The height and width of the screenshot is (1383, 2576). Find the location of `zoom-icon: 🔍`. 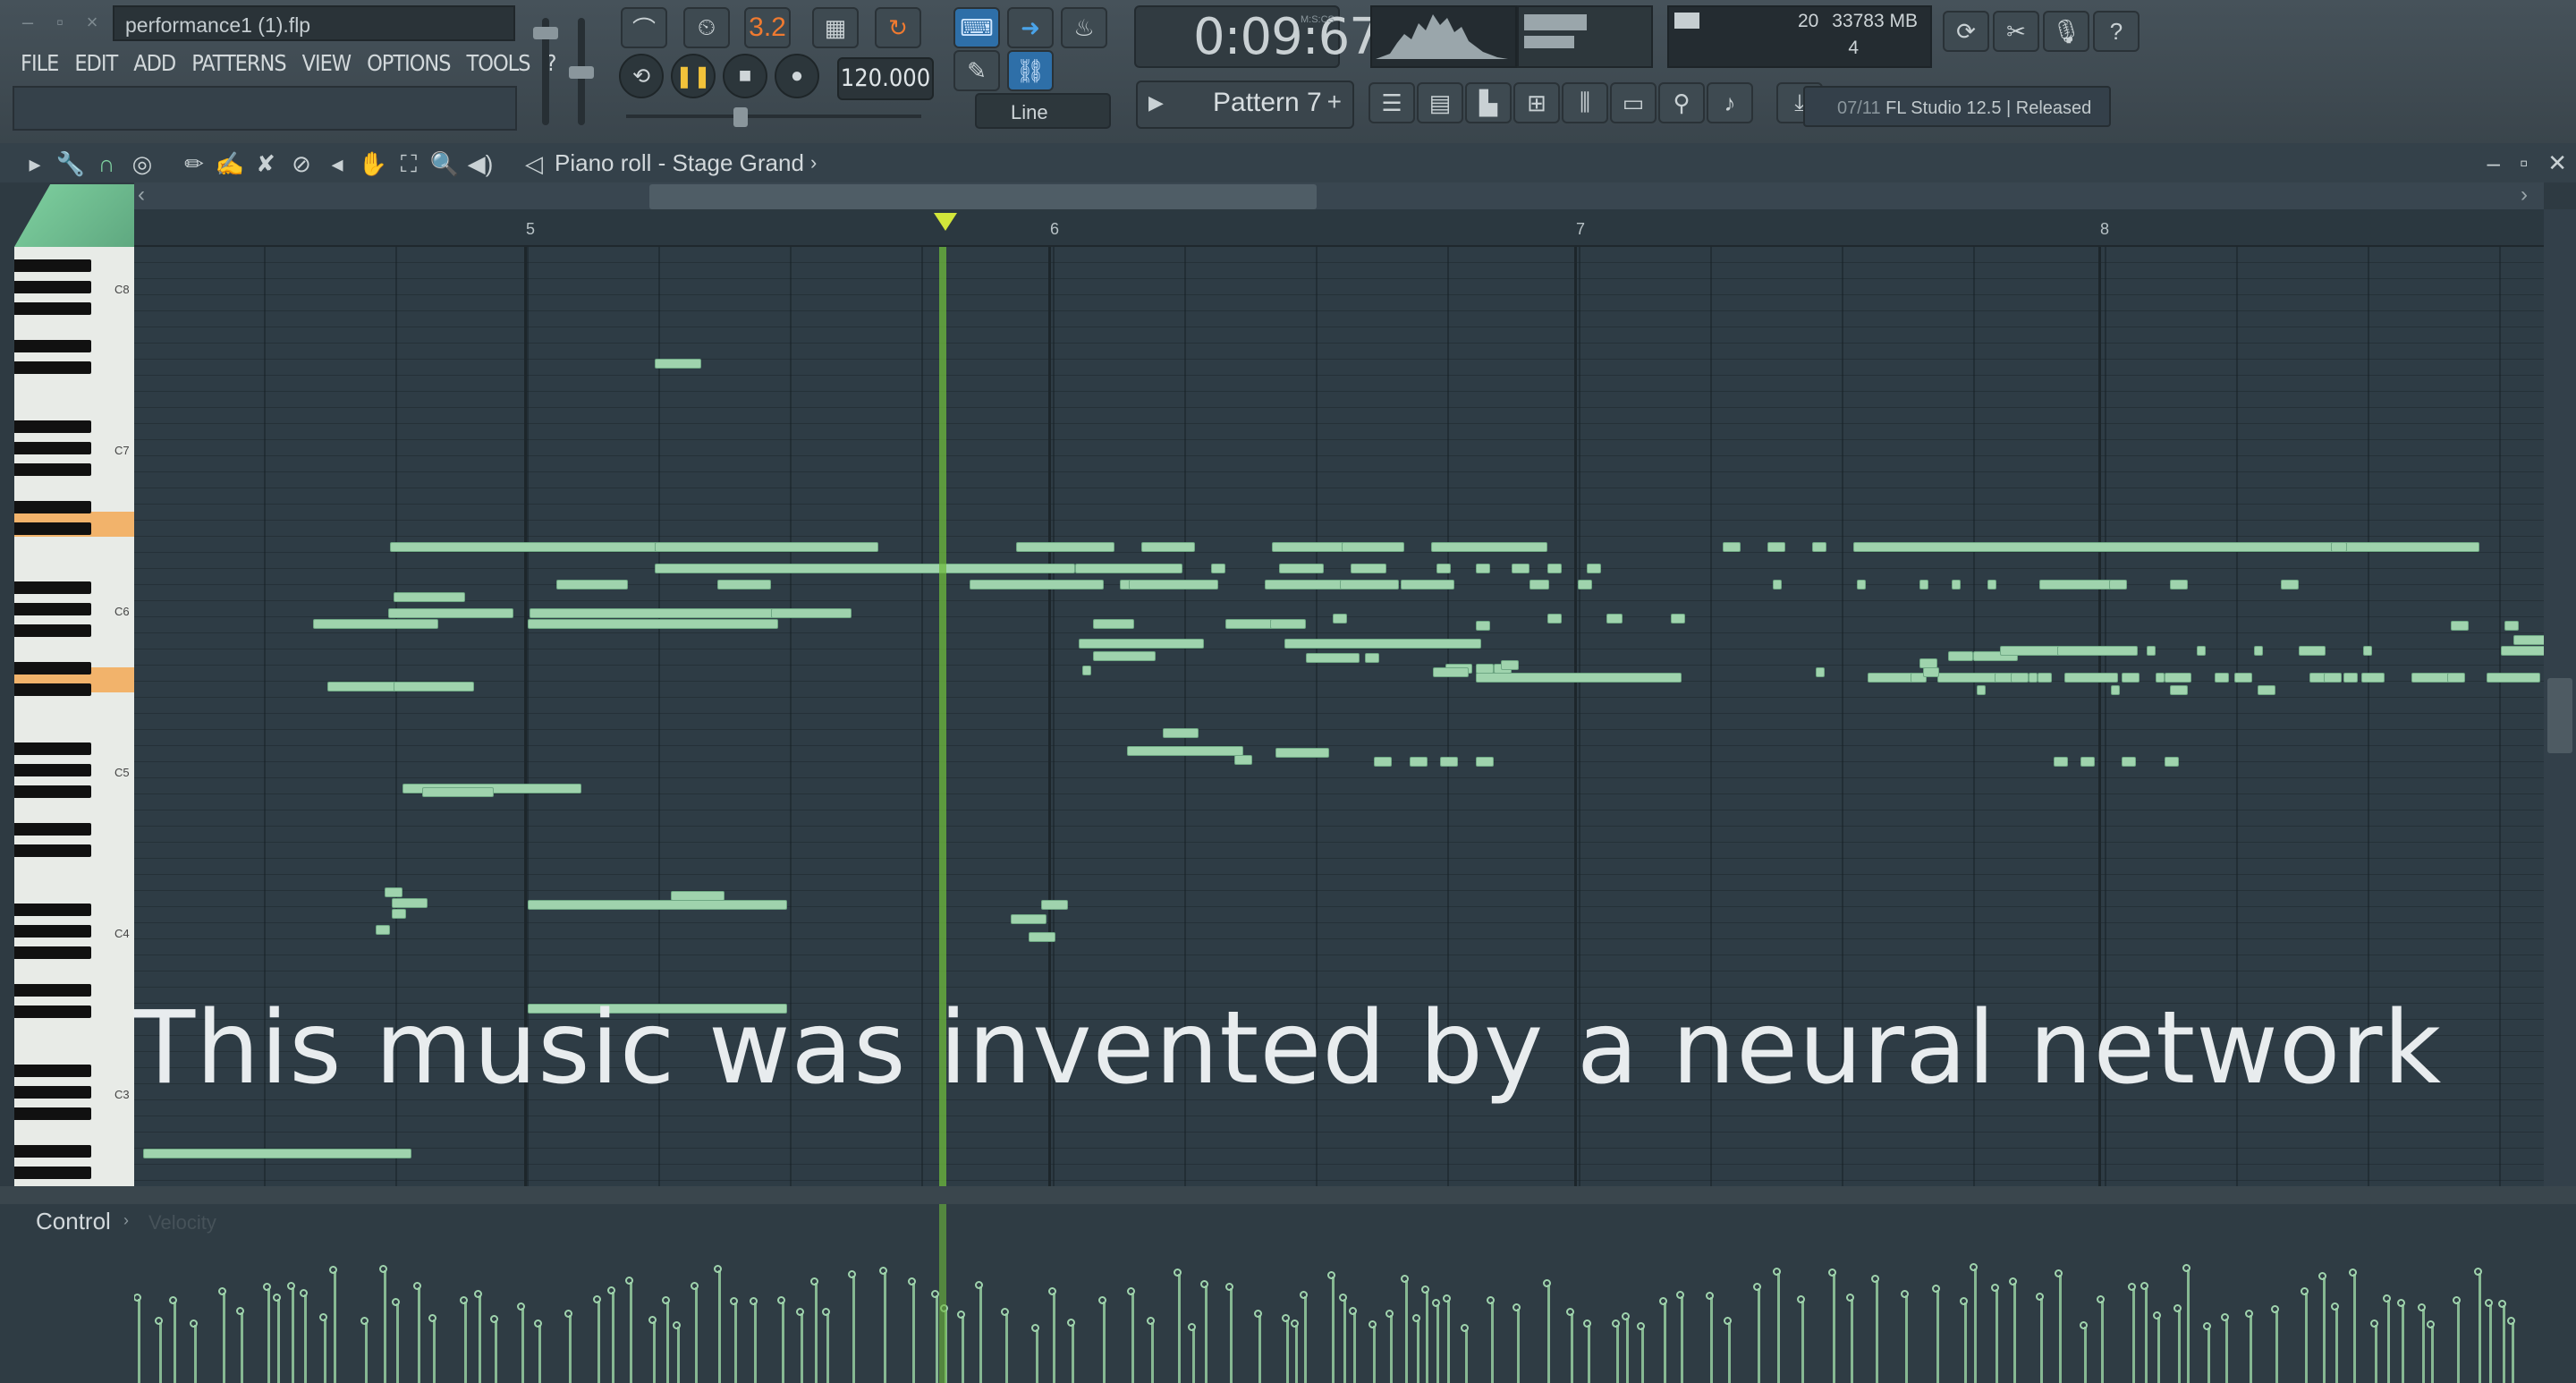

zoom-icon: 🔍 is located at coordinates (444, 163).